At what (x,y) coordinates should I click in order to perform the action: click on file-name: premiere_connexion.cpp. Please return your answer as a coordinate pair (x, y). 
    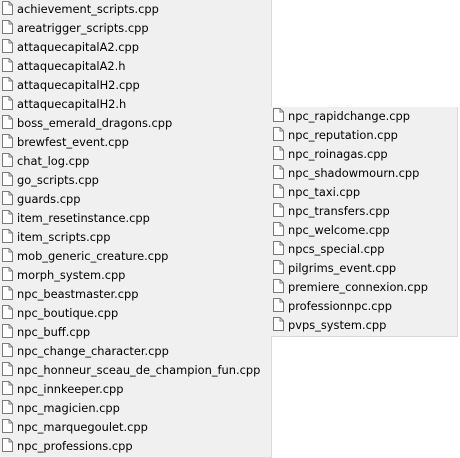
    Looking at the image, I should click on (358, 287).